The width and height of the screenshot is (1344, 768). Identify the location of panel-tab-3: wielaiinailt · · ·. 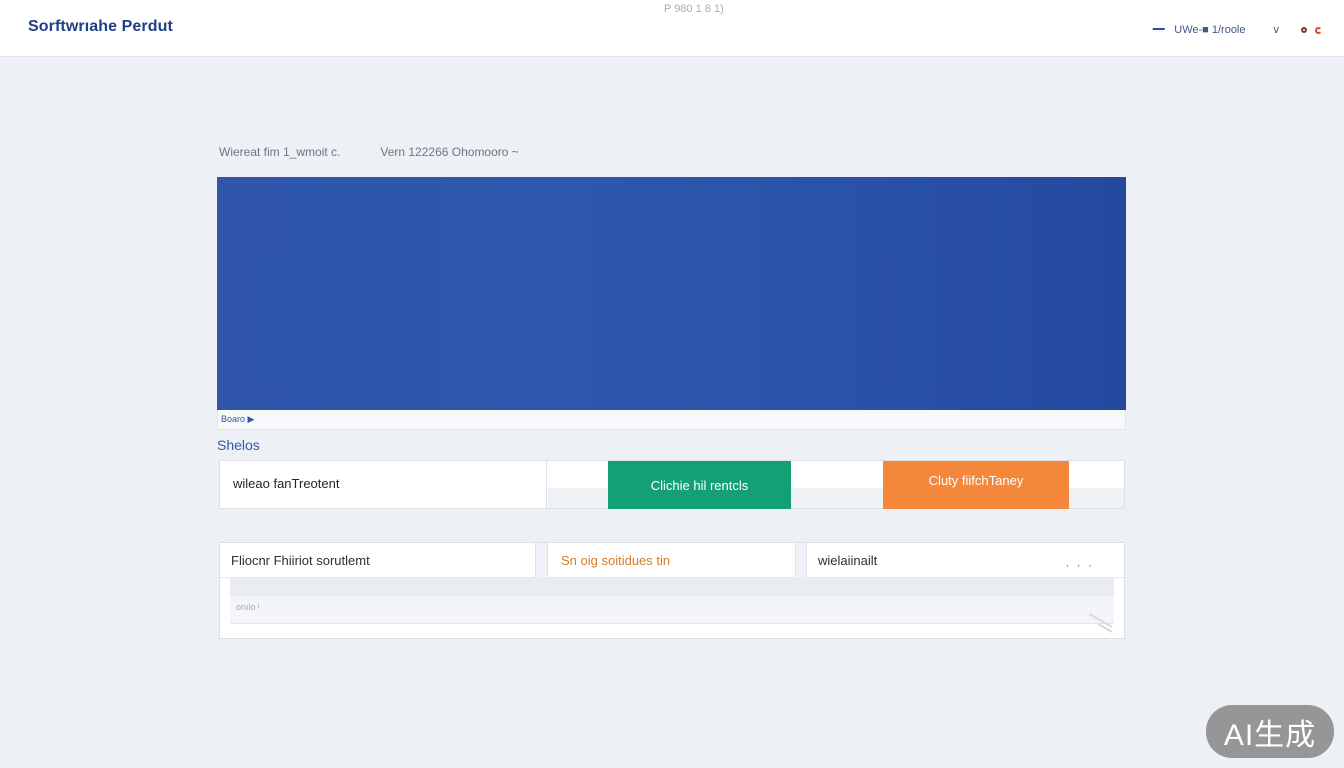
(965, 560).